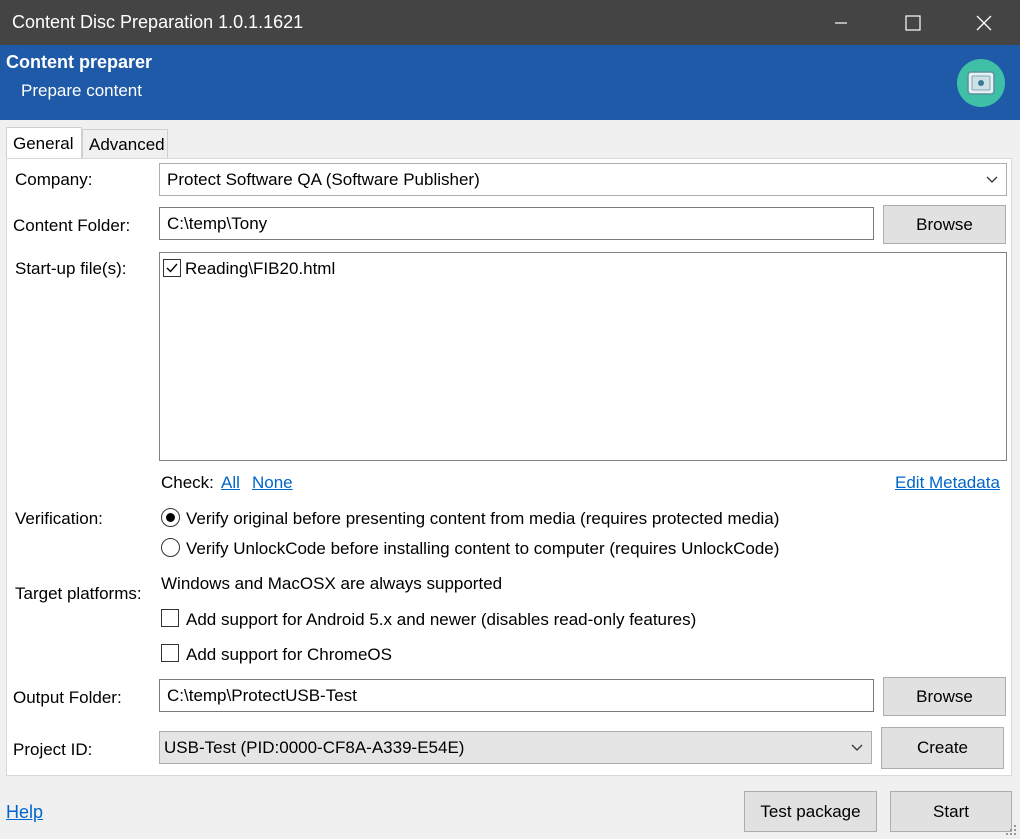 Image resolution: width=1020 pixels, height=839 pixels. I want to click on checkmark-icon, so click(172, 268).